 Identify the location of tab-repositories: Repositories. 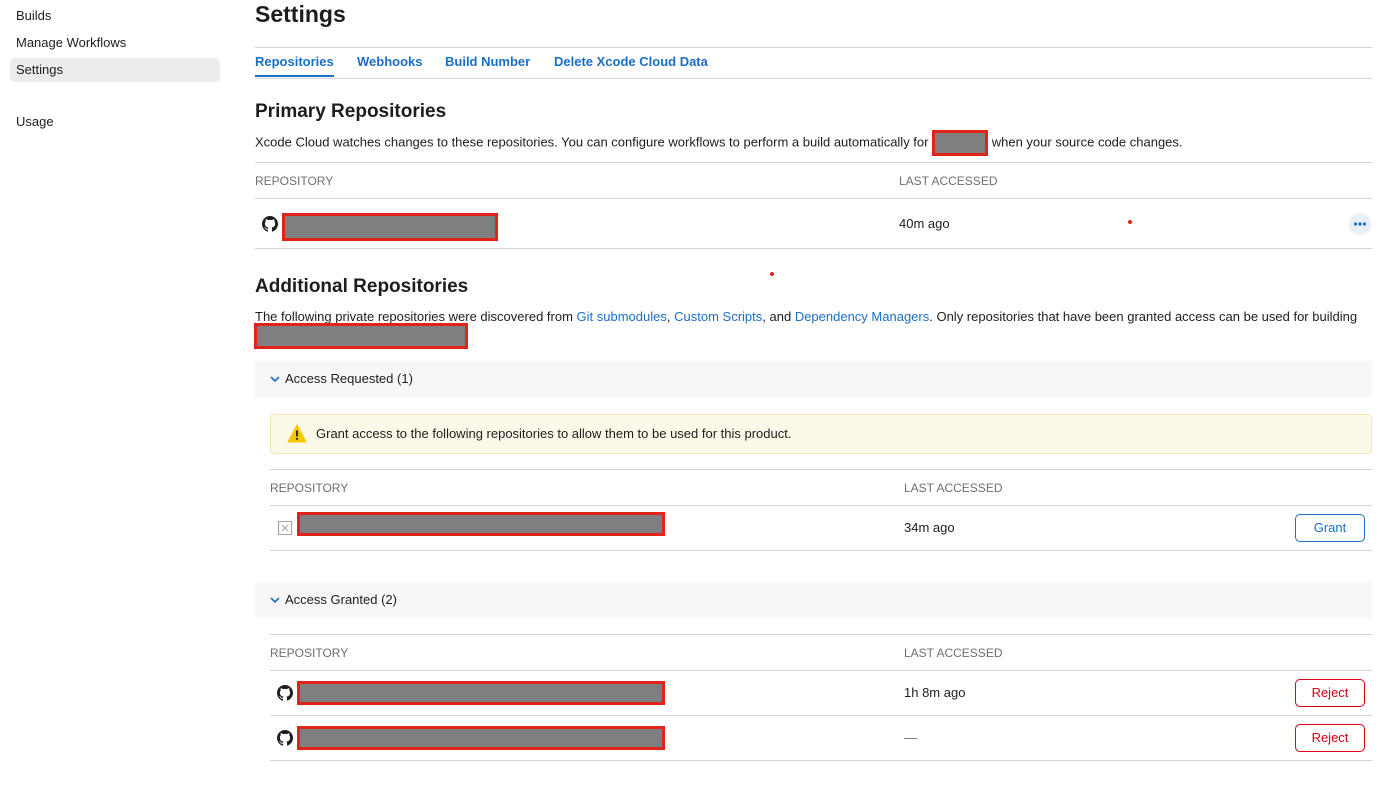
(294, 62).